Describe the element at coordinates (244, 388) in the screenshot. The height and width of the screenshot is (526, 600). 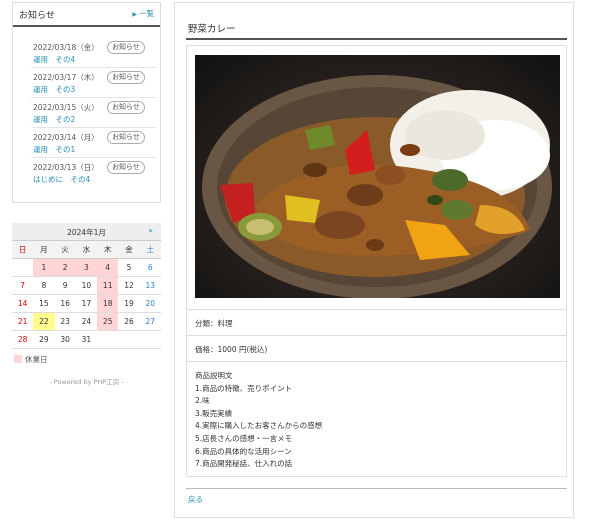
I see `description-line: 1.商品の特徴、売りポイント` at that location.